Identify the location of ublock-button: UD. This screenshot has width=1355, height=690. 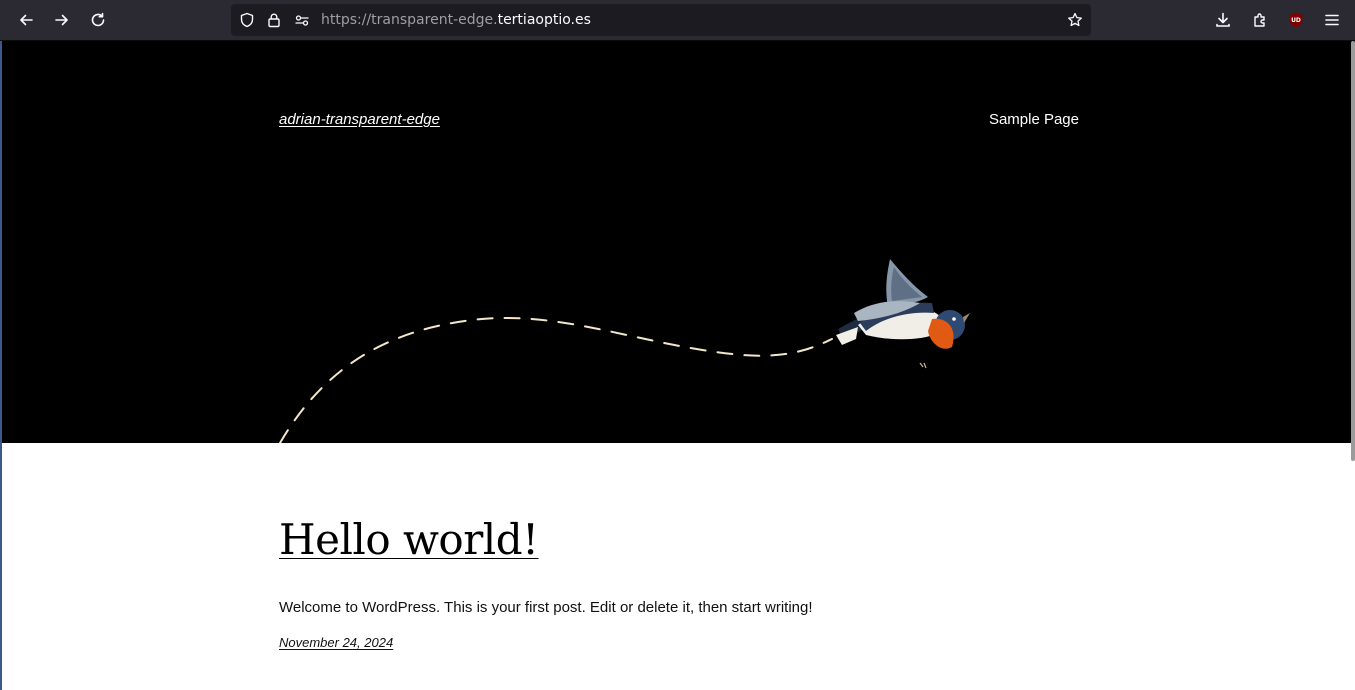
(1296, 20).